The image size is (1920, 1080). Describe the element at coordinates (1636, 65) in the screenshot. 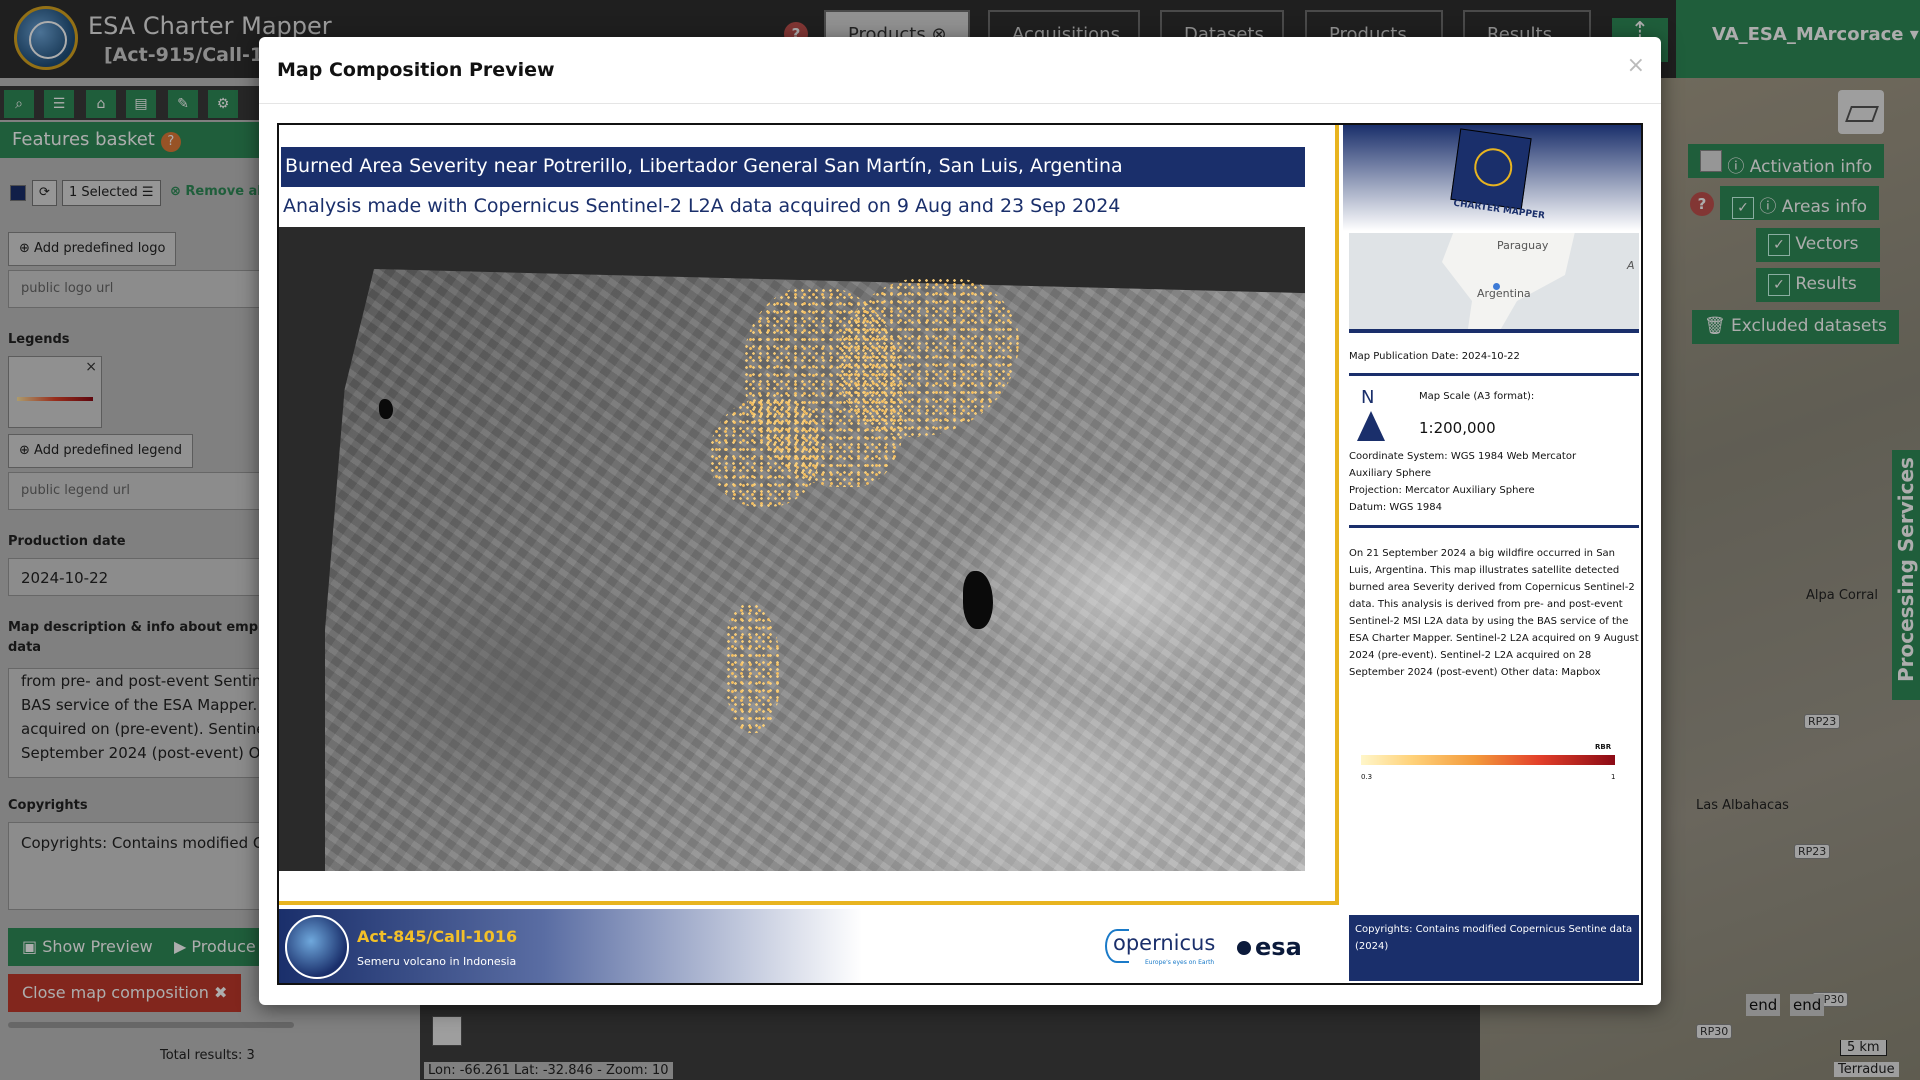

I see `close-icon: ×` at that location.